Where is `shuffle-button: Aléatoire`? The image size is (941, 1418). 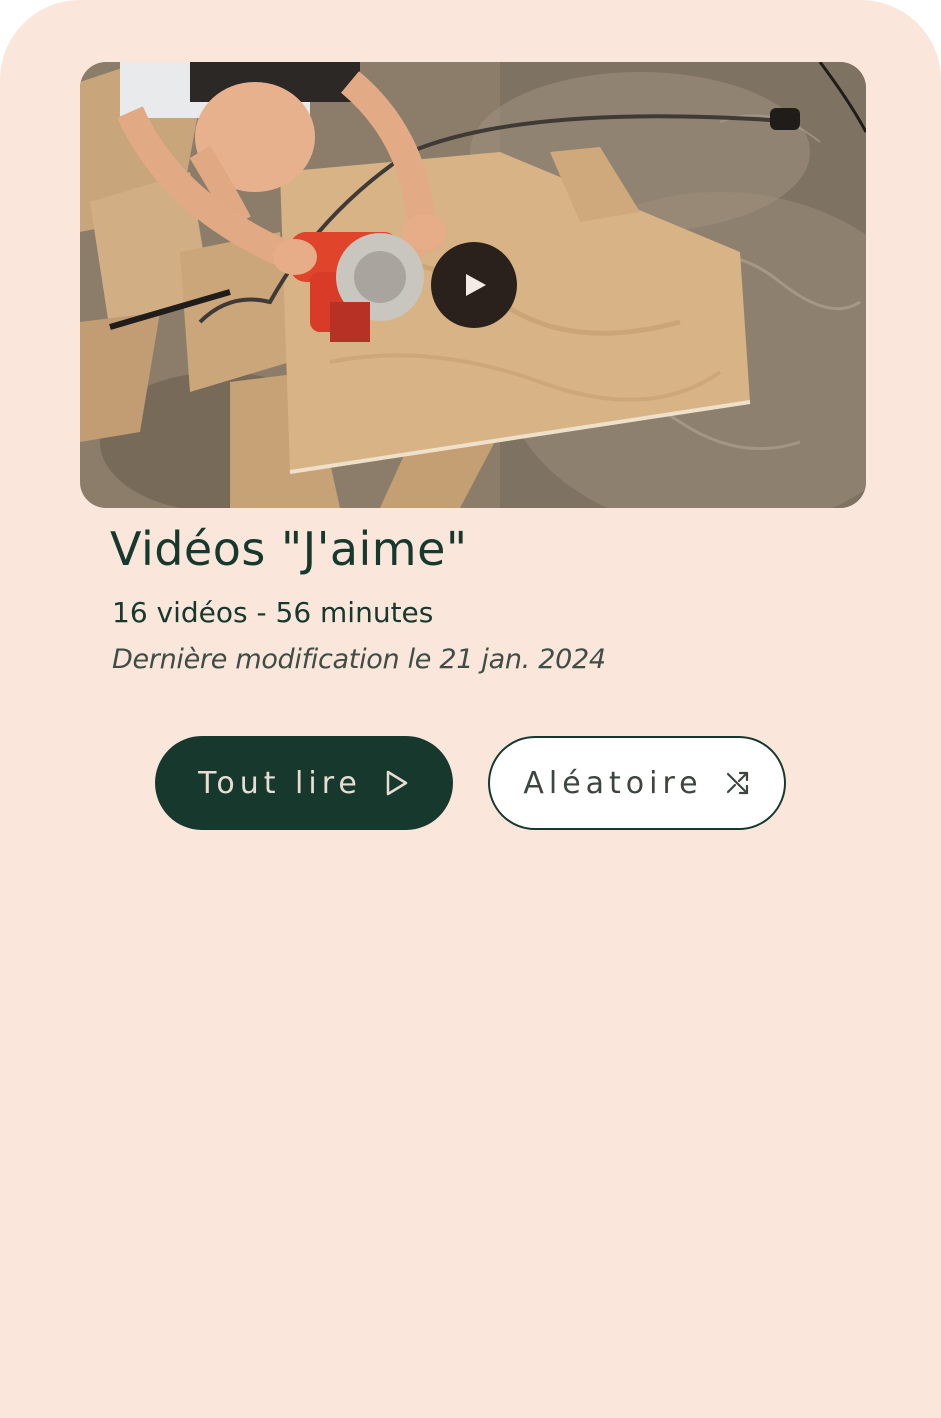 shuffle-button: Aléatoire is located at coordinates (637, 783).